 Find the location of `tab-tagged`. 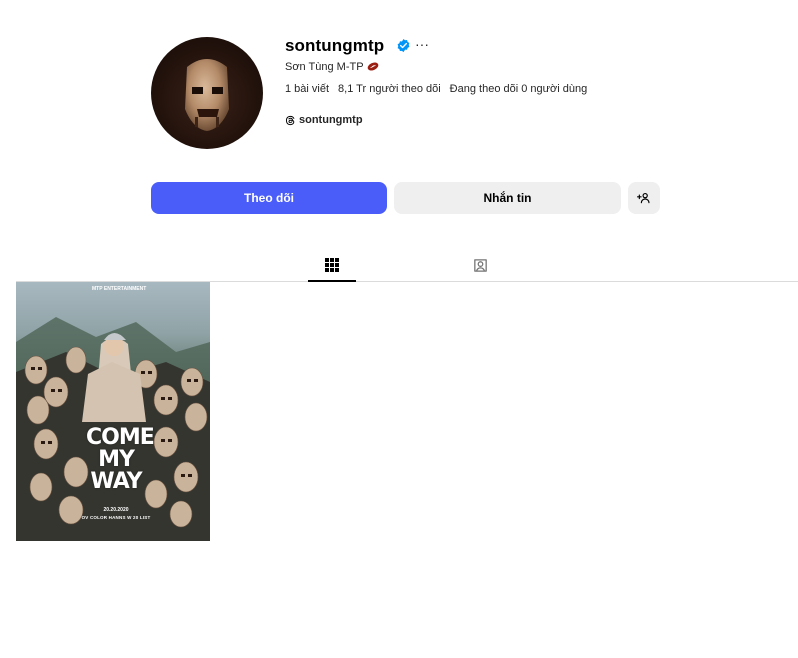

tab-tagged is located at coordinates (480, 265).